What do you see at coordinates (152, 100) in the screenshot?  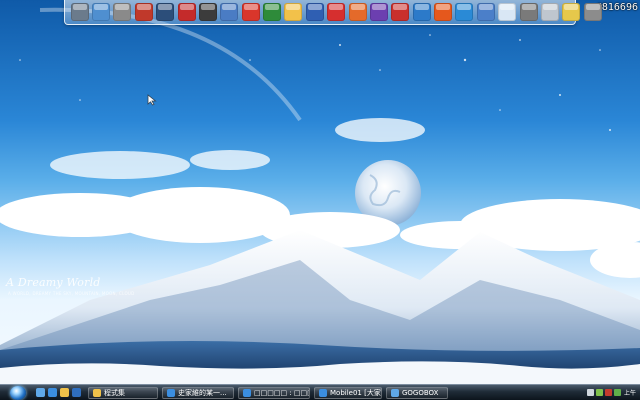 I see `mouse-cursor-icon` at bounding box center [152, 100].